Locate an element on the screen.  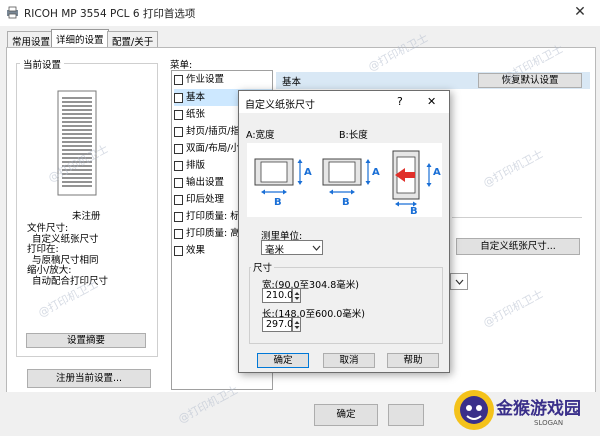
summary-line: 打印在: is located at coordinates (43, 249).